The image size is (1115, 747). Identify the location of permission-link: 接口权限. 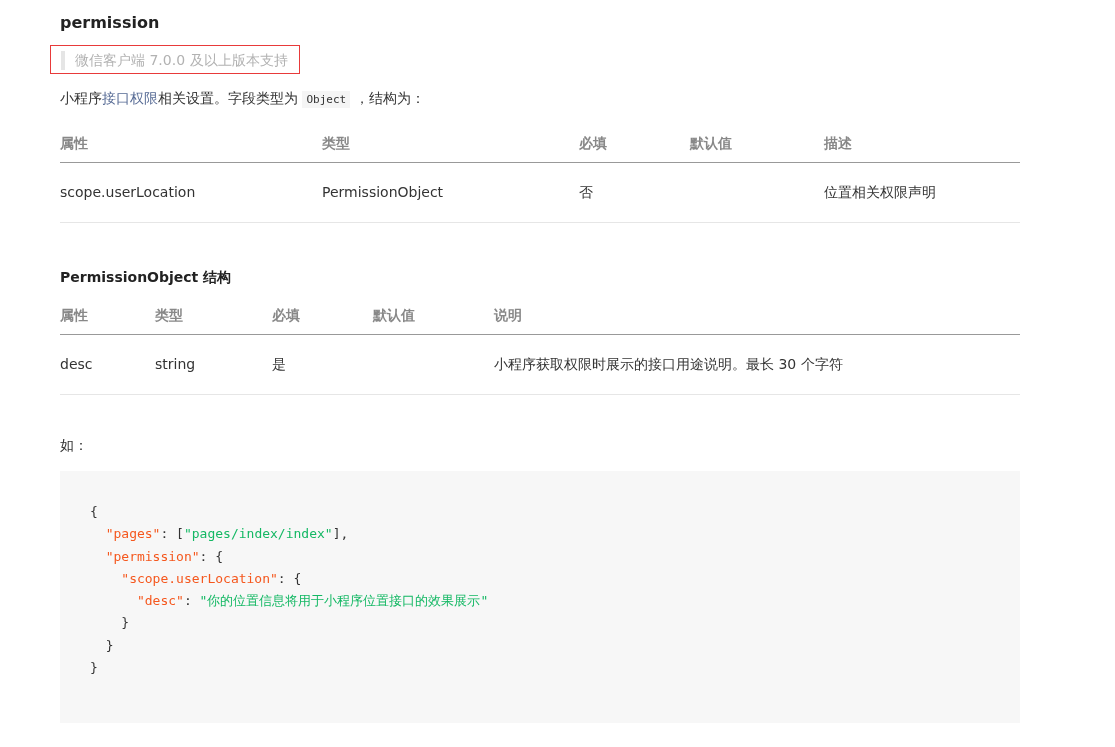
(130, 98).